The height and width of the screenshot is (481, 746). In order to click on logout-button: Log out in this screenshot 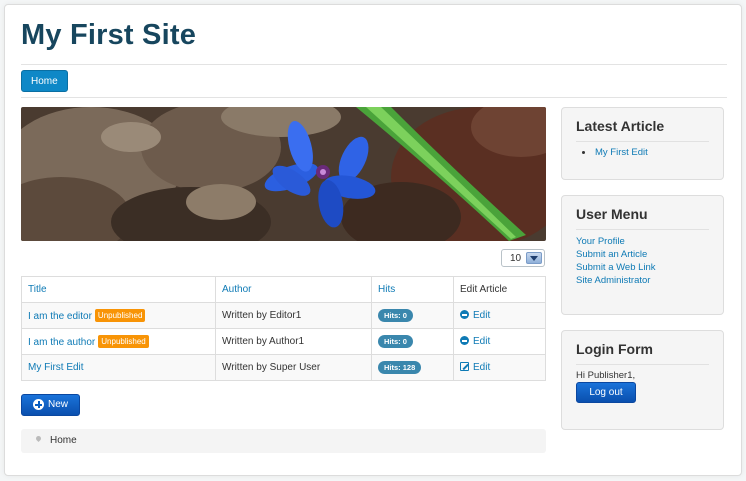, I will do `click(606, 392)`.